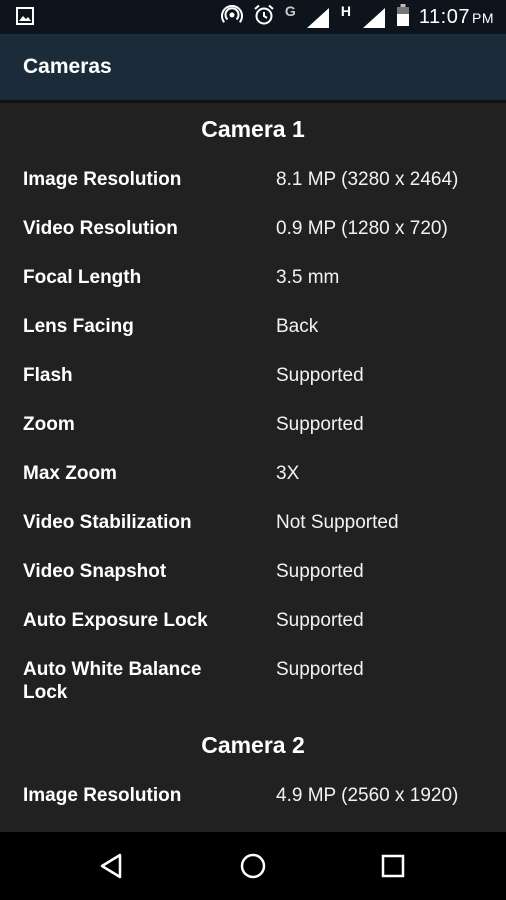 The width and height of the screenshot is (506, 900). What do you see at coordinates (253, 228) in the screenshot?
I see `list-item: Video Resolution 0.9 MP (1280 x 720)` at bounding box center [253, 228].